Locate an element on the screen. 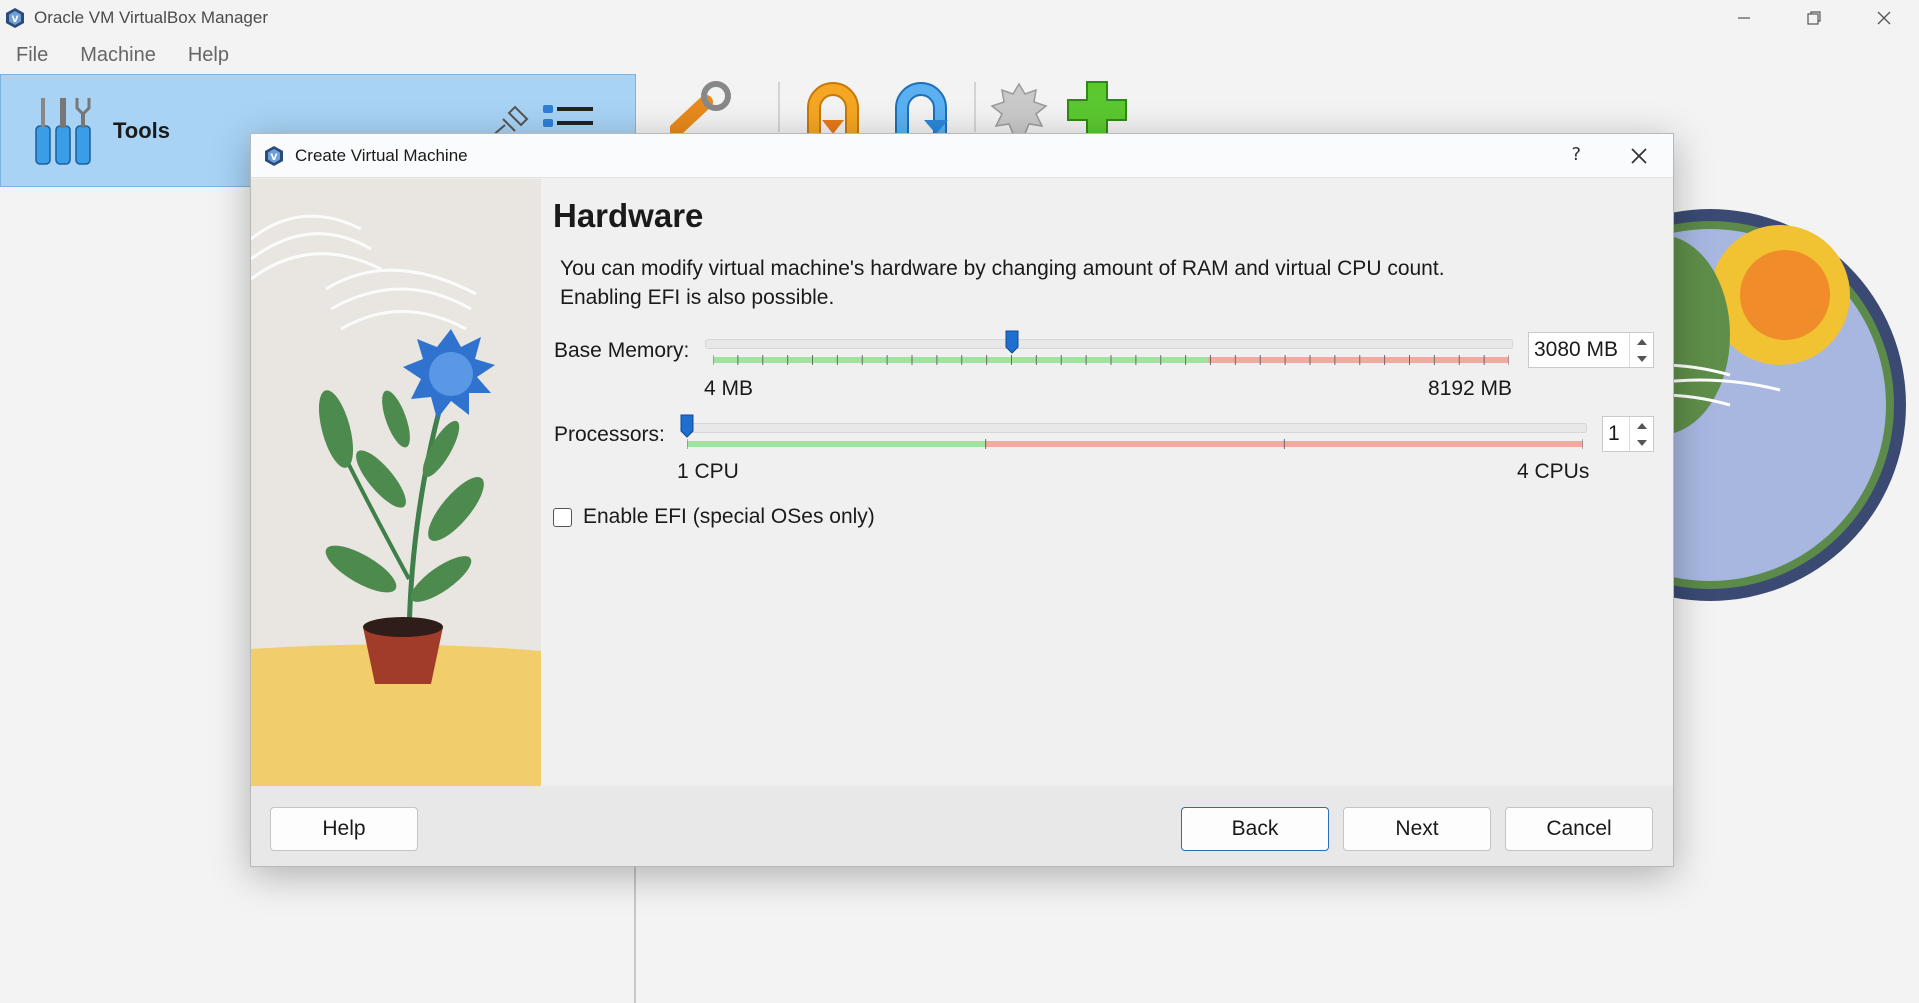 The width and height of the screenshot is (1919, 1003). dialog-title: Create Virtual Machine is located at coordinates (381, 155).